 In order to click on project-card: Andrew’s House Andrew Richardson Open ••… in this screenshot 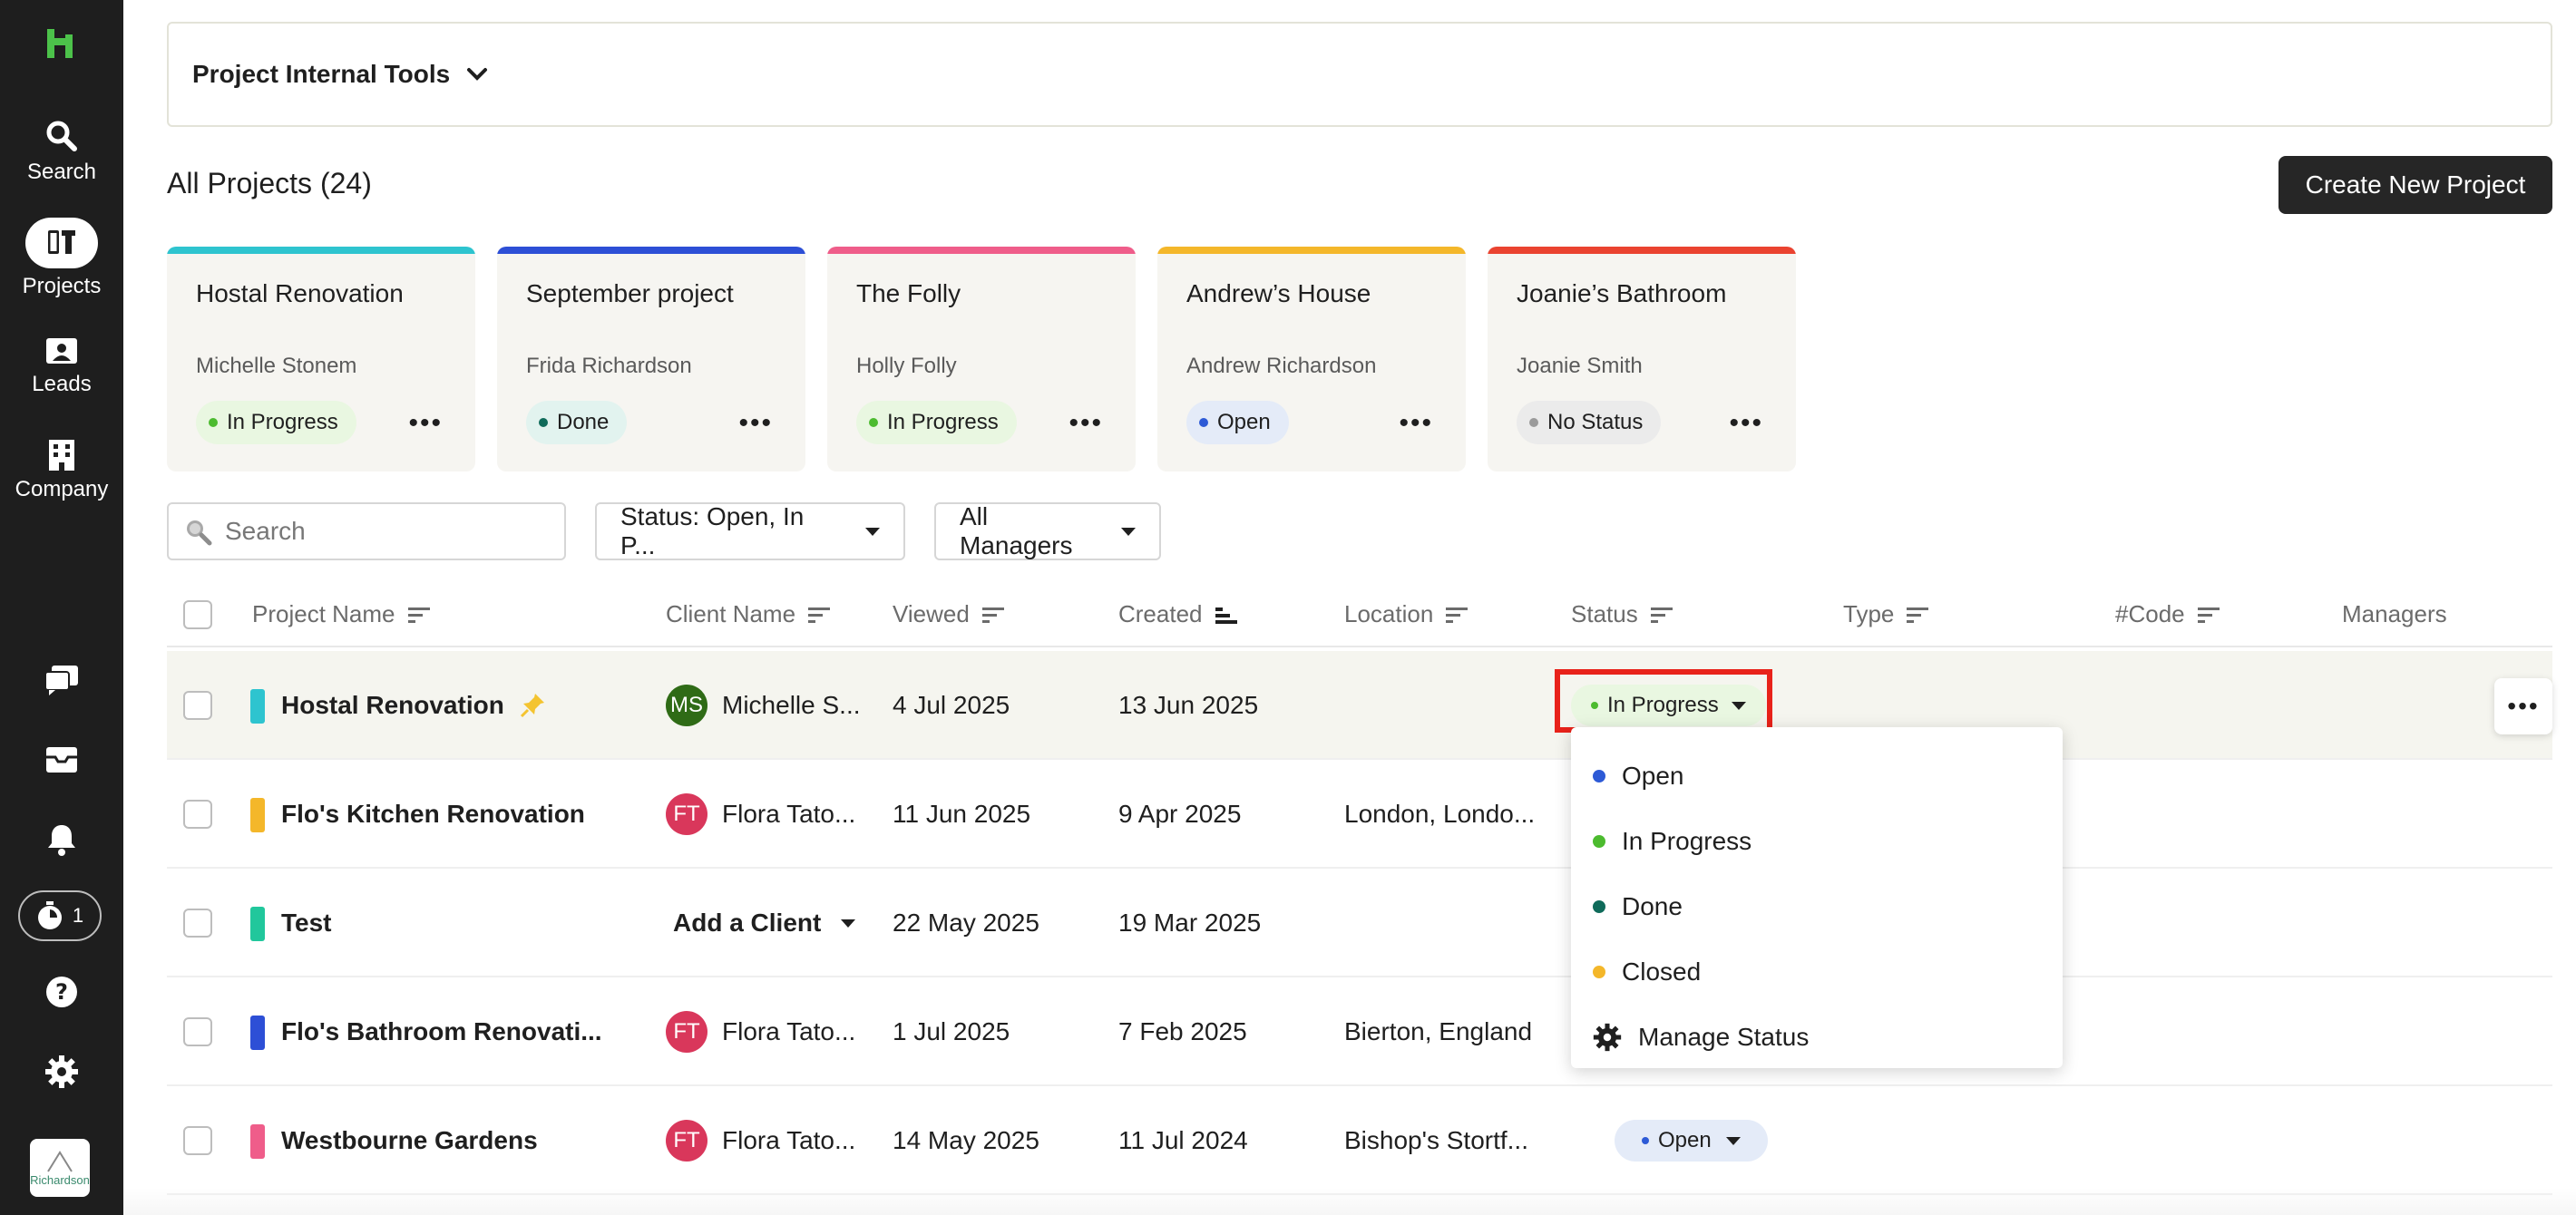, I will do `click(1311, 359)`.